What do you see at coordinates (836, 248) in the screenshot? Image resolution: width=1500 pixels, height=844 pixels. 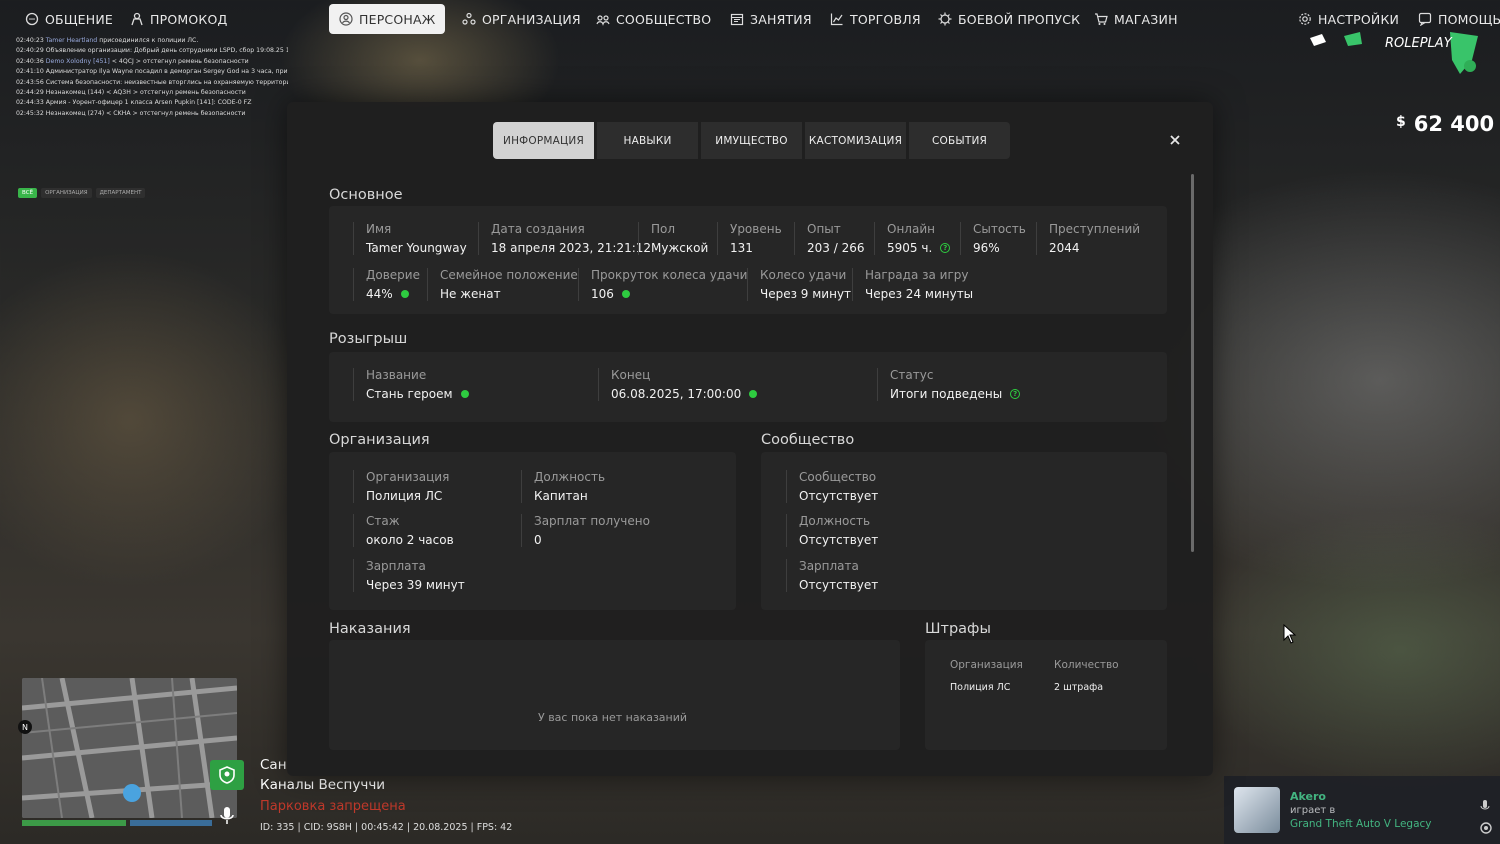 I see `field-value: 203 / 266` at bounding box center [836, 248].